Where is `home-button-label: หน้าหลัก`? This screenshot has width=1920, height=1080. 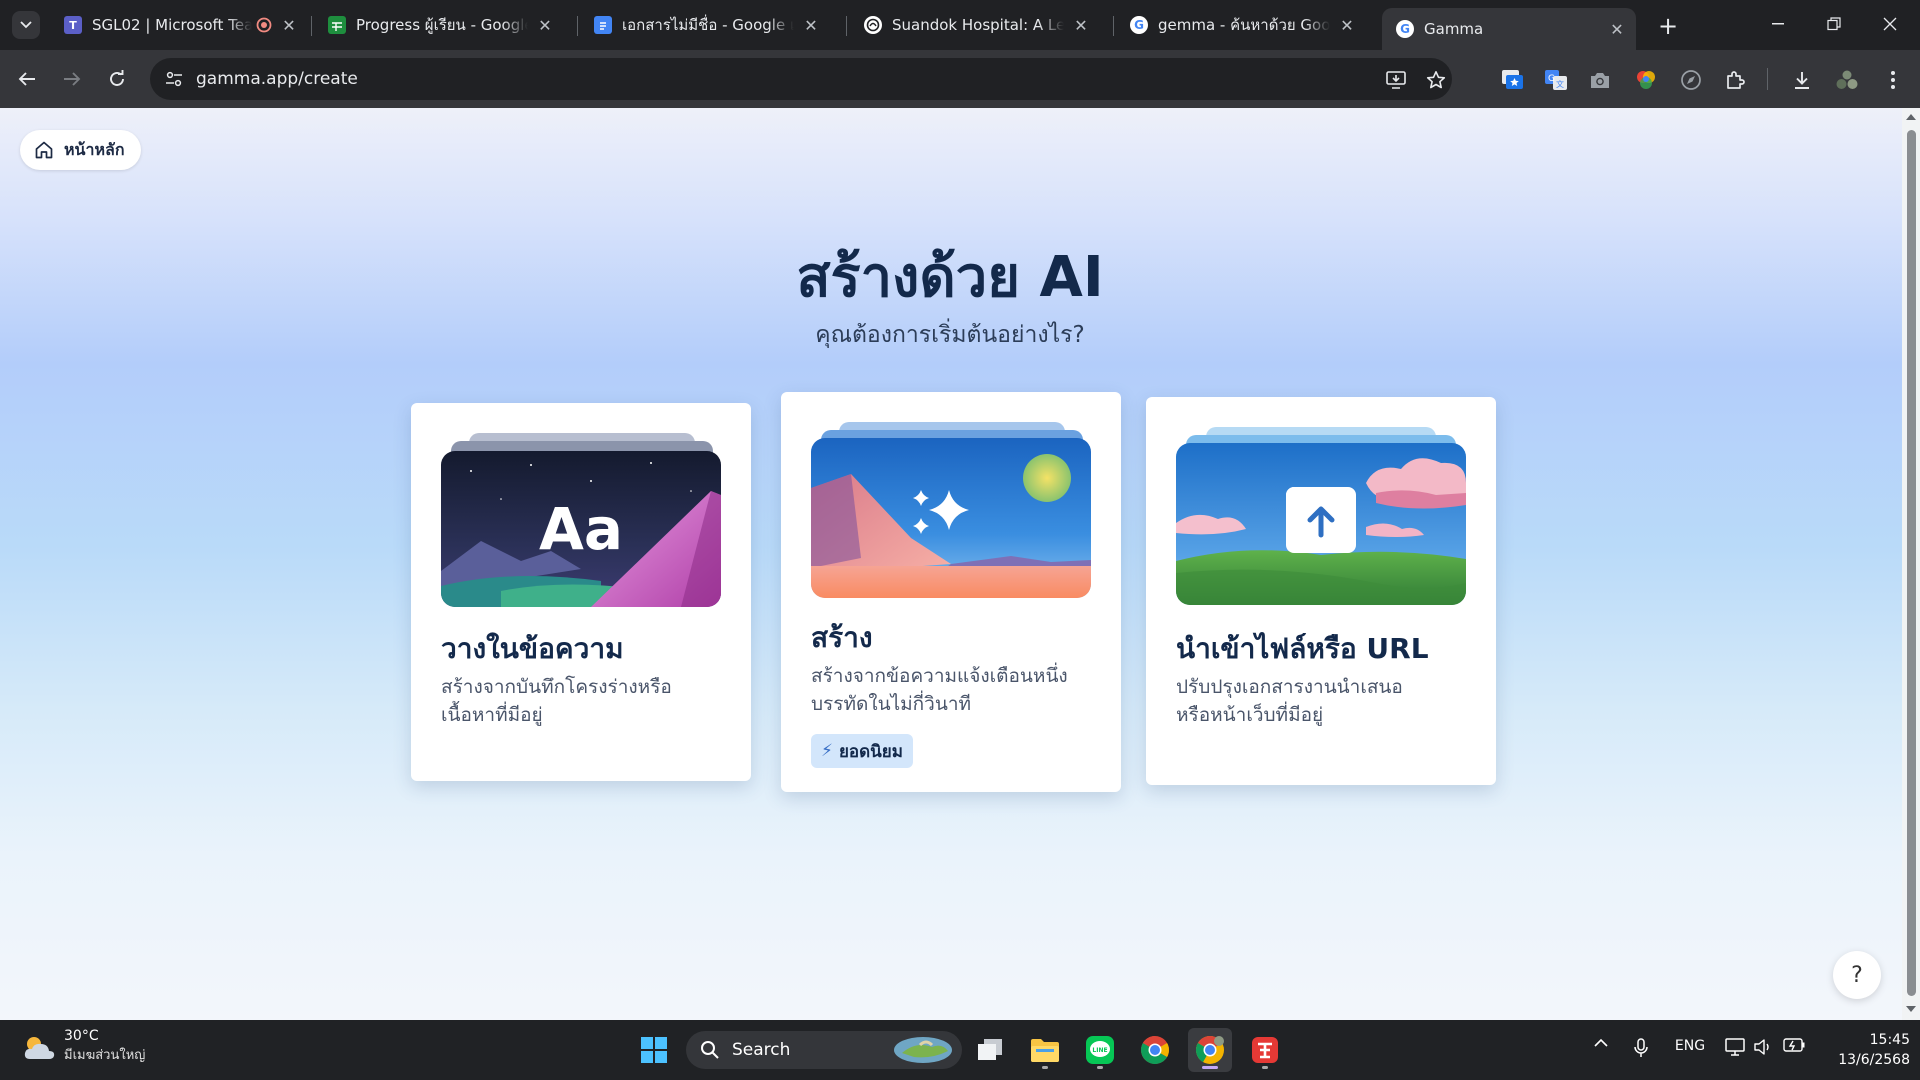
home-button-label: หน้าหลัก is located at coordinates (94, 149).